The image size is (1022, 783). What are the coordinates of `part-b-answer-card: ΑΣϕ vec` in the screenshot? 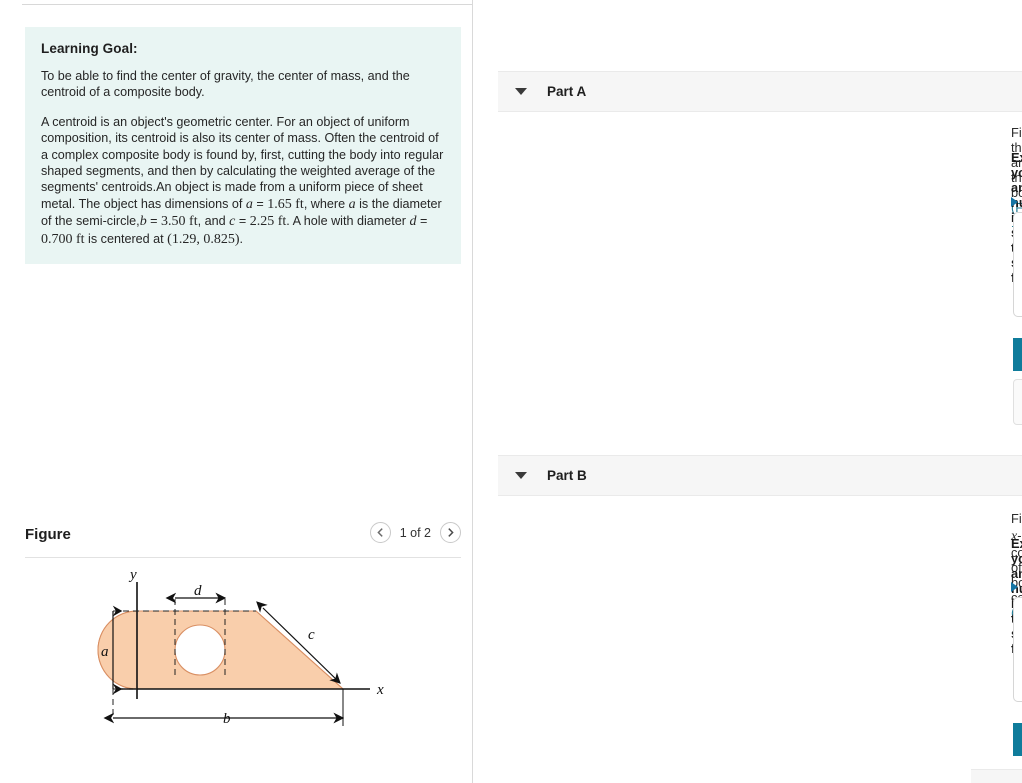 It's located at (1017, 649).